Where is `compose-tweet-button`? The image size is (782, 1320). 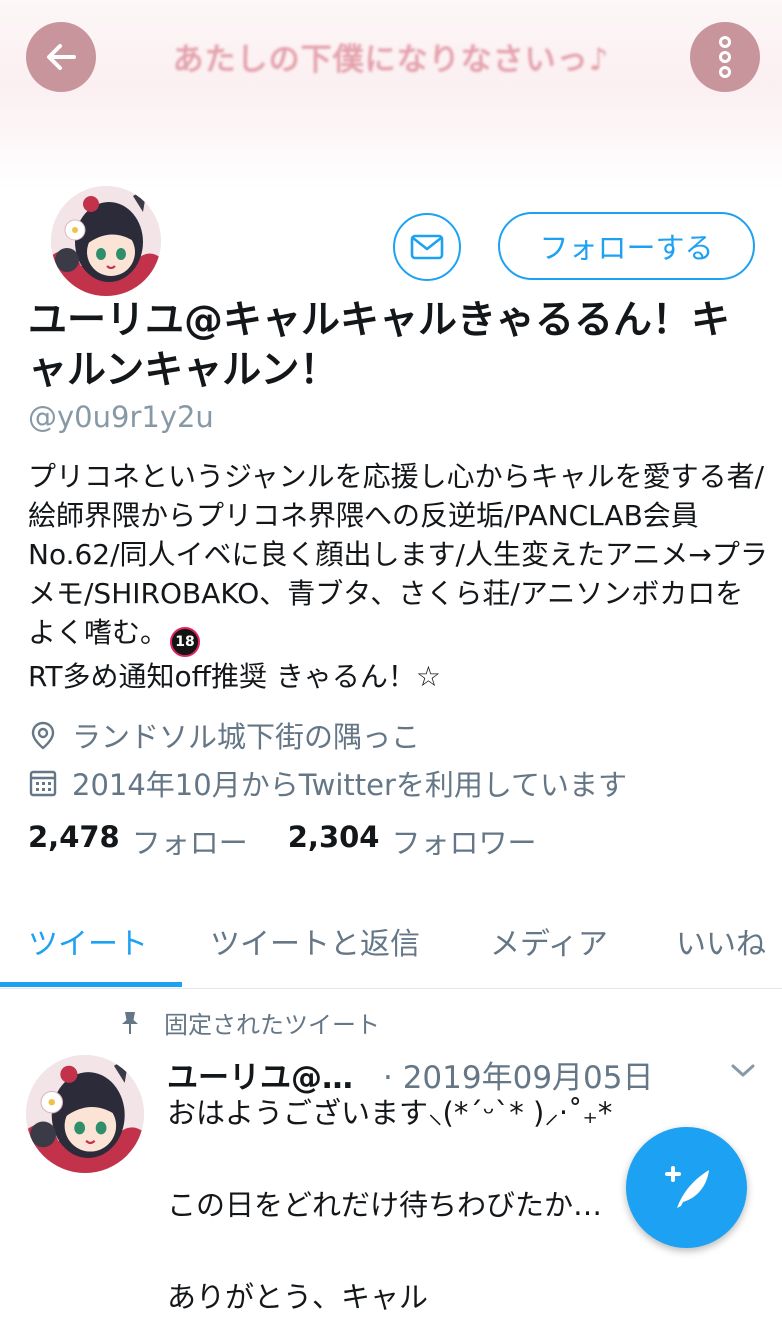
compose-tweet-button is located at coordinates (686, 1187).